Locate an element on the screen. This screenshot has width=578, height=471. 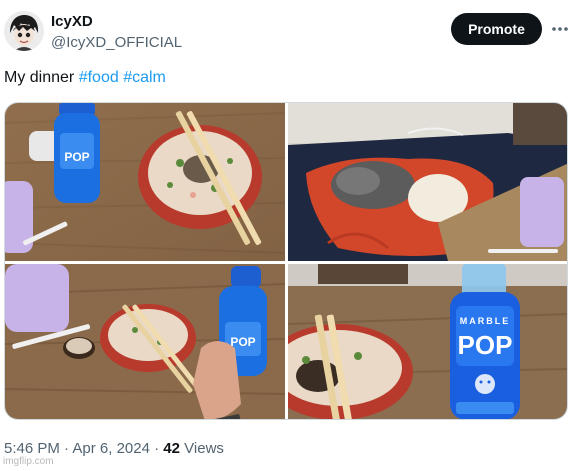
promote-button: Promote is located at coordinates (496, 29).